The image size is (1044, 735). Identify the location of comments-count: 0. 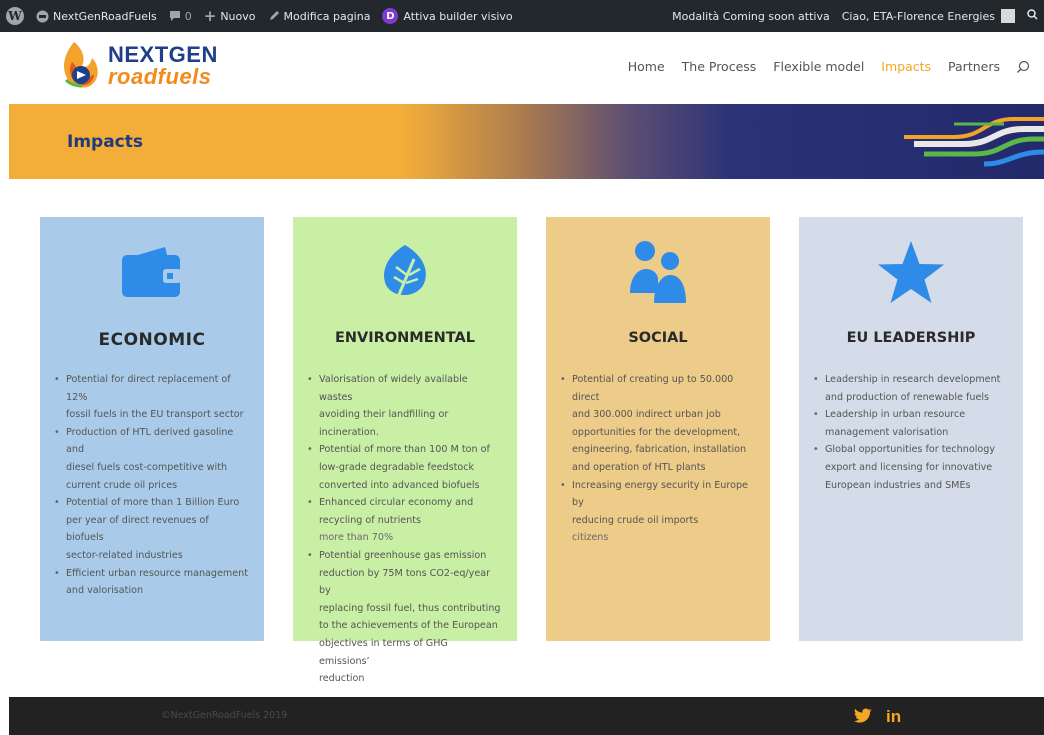
(188, 16).